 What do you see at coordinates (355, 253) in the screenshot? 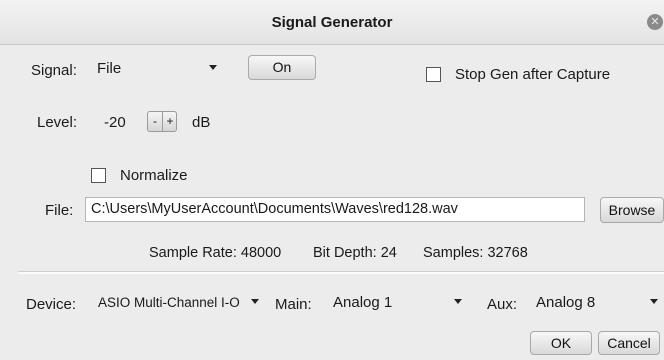
I see `bit-depth-text: Bit Depth: 24` at bounding box center [355, 253].